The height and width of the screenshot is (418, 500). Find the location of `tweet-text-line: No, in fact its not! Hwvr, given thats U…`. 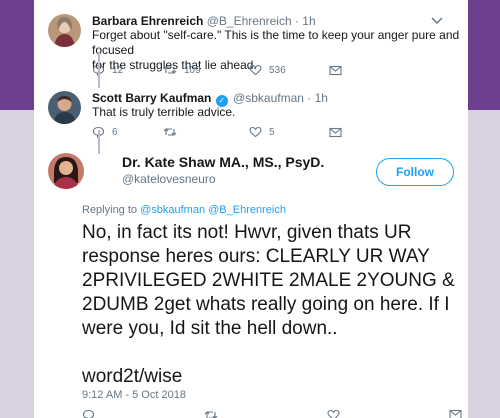

tweet-text-line: No, in fact its not! Hwvr, given thats U… is located at coordinates (247, 232).